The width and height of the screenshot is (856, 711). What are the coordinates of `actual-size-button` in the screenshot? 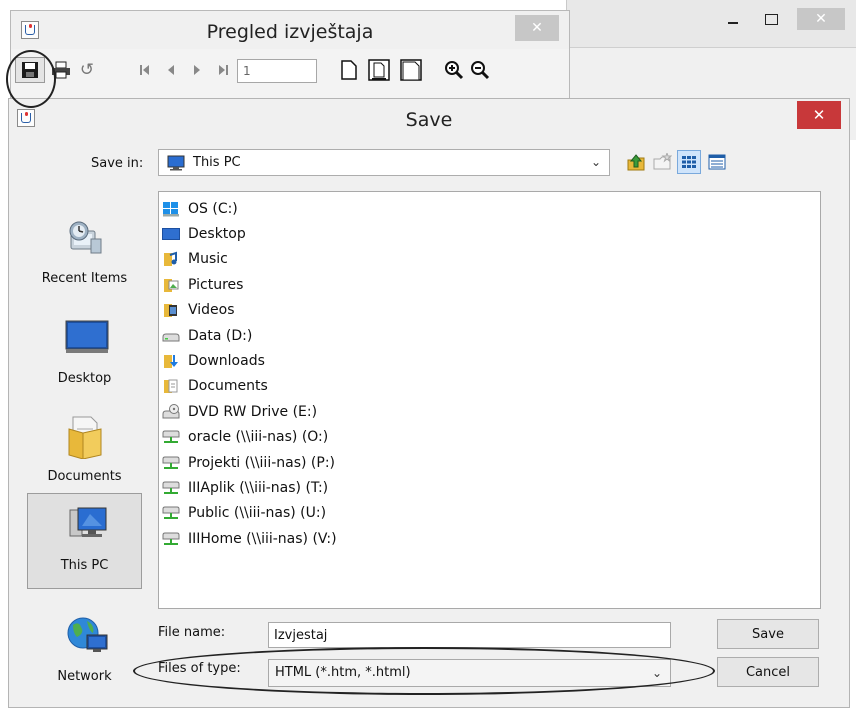 It's located at (349, 70).